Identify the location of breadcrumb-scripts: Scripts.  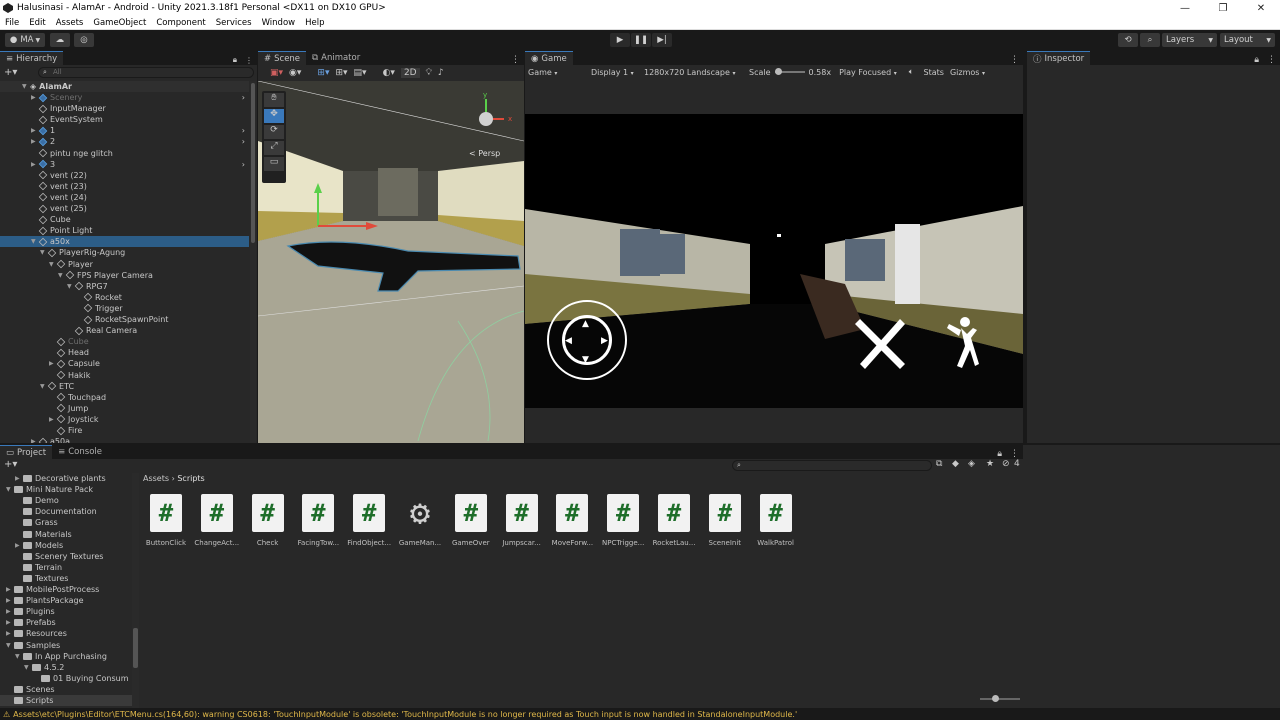
(190, 478).